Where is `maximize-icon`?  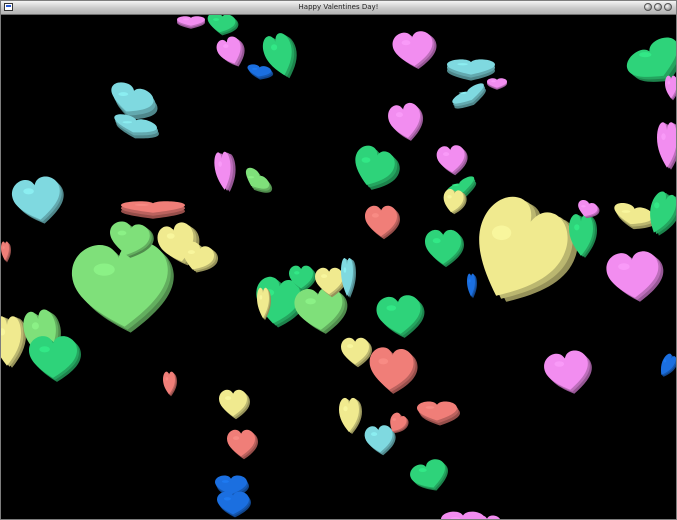 maximize-icon is located at coordinates (658, 7).